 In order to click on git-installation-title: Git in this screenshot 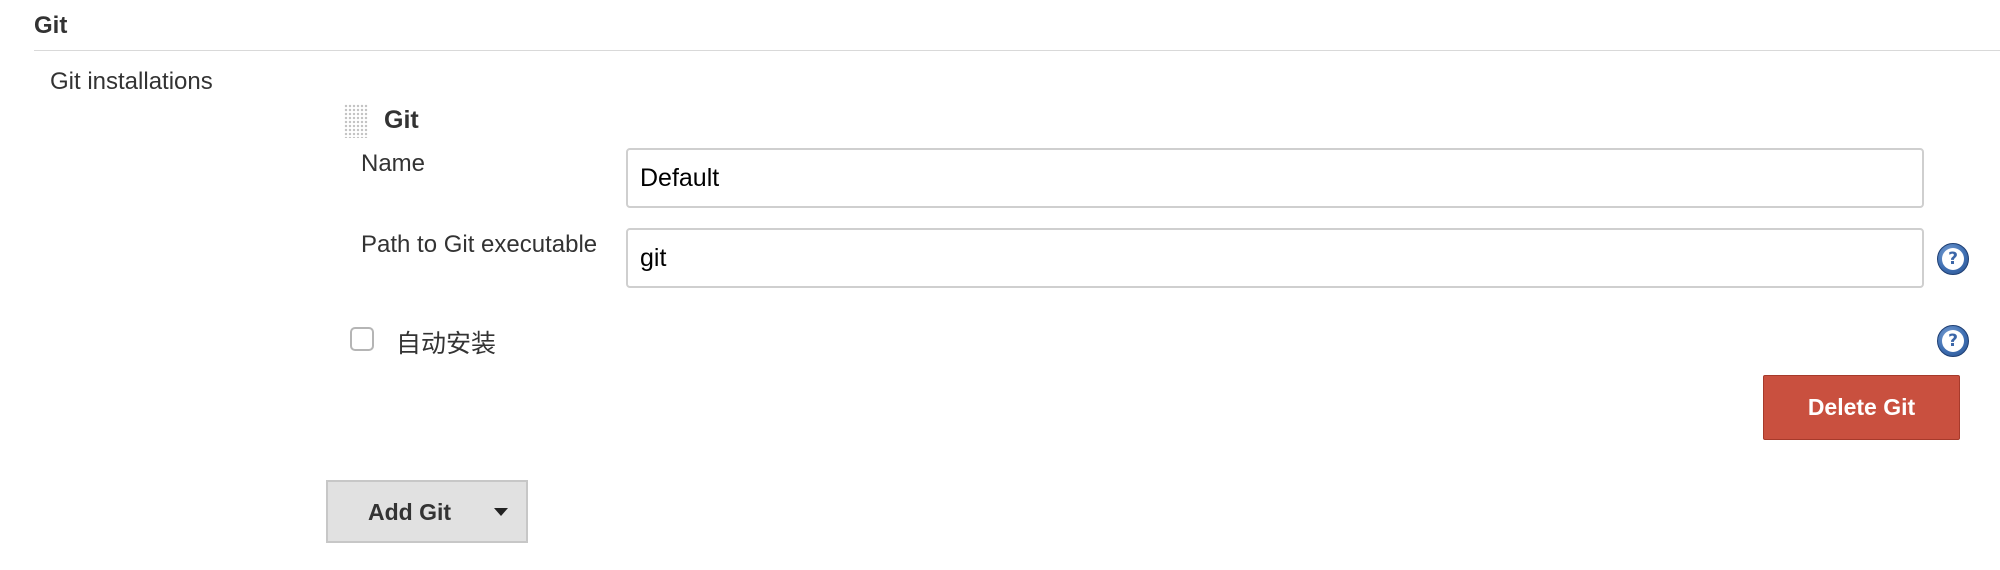, I will do `click(401, 120)`.